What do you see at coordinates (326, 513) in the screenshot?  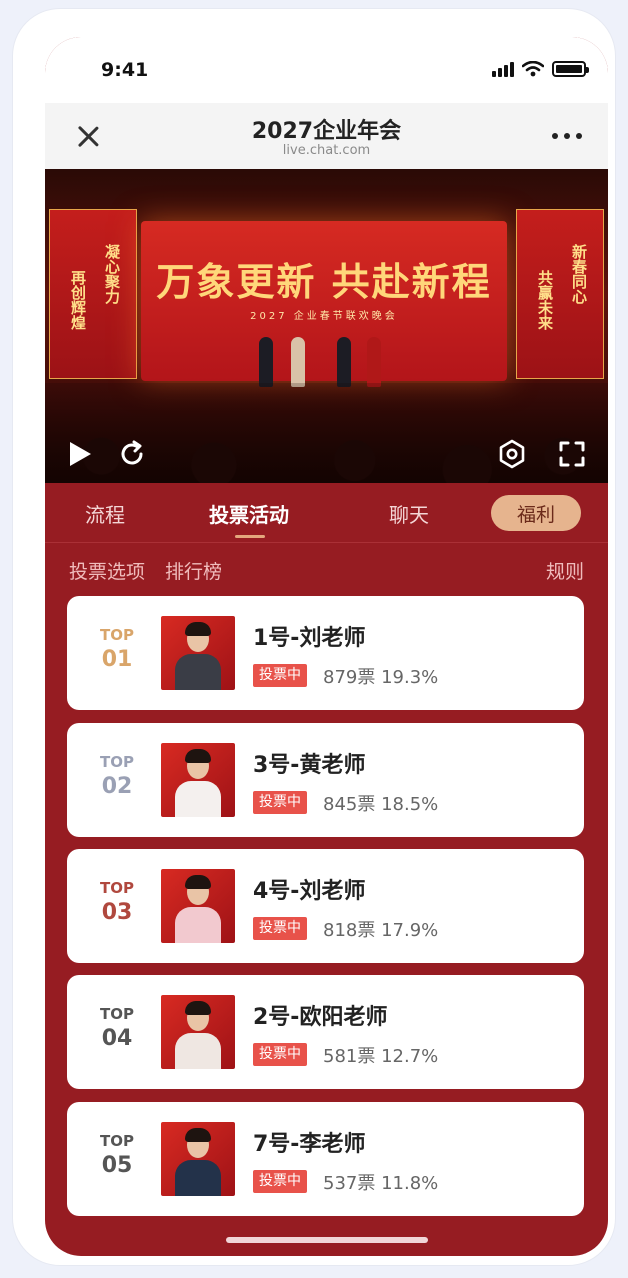 I see `tab-bar: 流程 投票活动 聊天 福利` at bounding box center [326, 513].